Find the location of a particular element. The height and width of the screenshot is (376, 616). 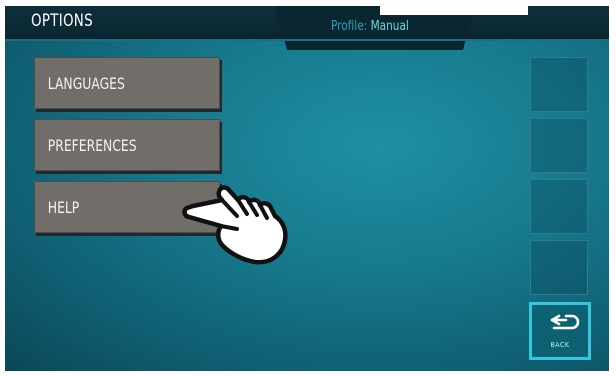

profile-label: Profile: is located at coordinates (349, 26).